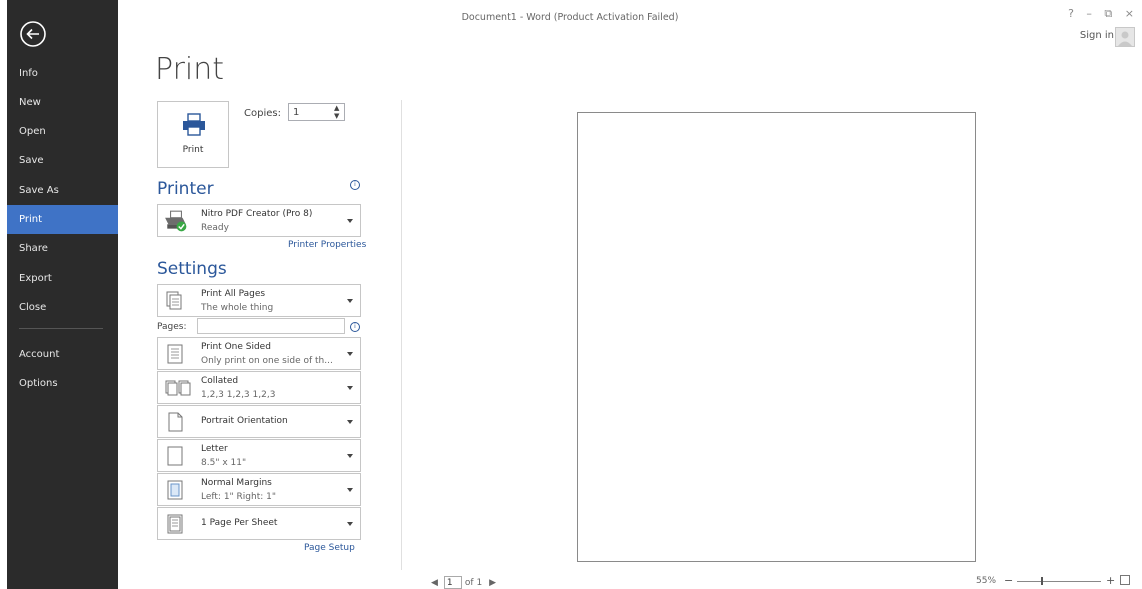 This screenshot has height=589, width=1142. What do you see at coordinates (224, 463) in the screenshot?
I see `paper-size-sub: 8.5" x 11"` at bounding box center [224, 463].